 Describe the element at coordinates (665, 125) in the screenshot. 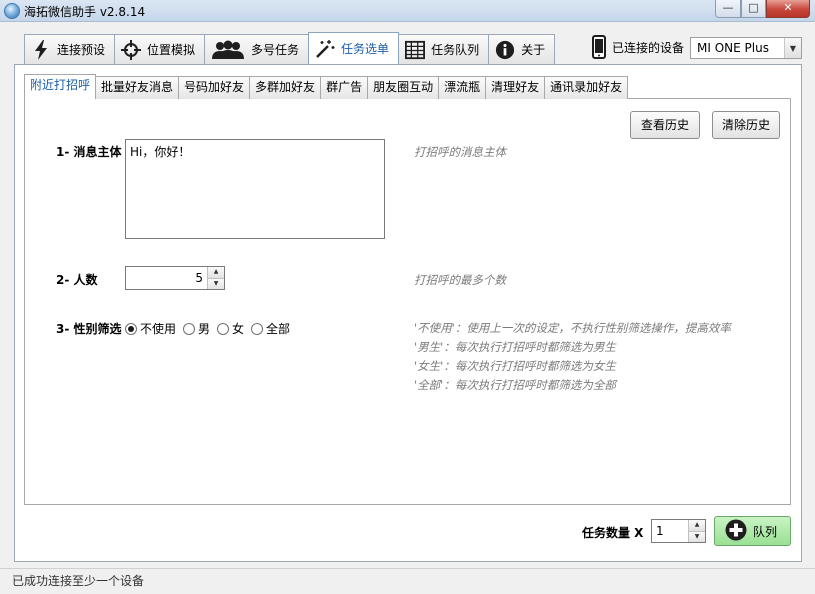

I see `view-history-button: 查看历史` at that location.